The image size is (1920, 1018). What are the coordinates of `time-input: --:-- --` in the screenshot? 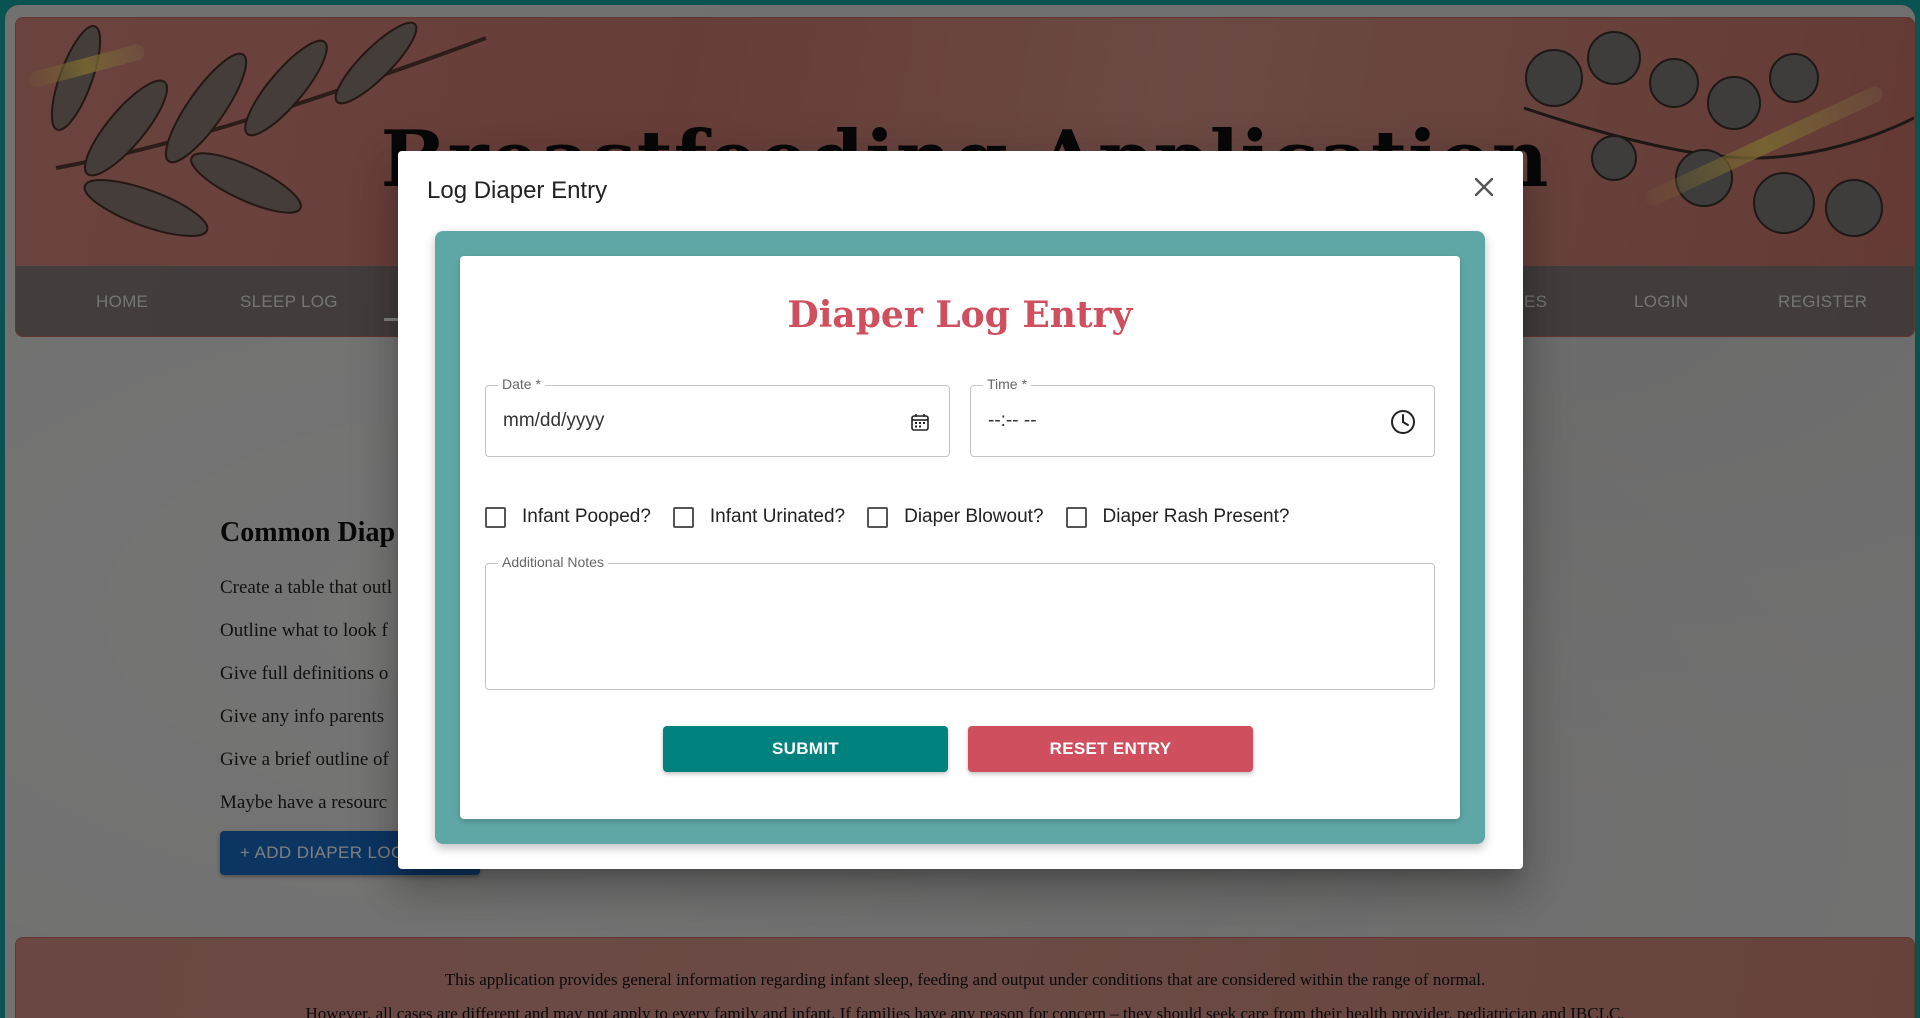 It's located at (1012, 421).